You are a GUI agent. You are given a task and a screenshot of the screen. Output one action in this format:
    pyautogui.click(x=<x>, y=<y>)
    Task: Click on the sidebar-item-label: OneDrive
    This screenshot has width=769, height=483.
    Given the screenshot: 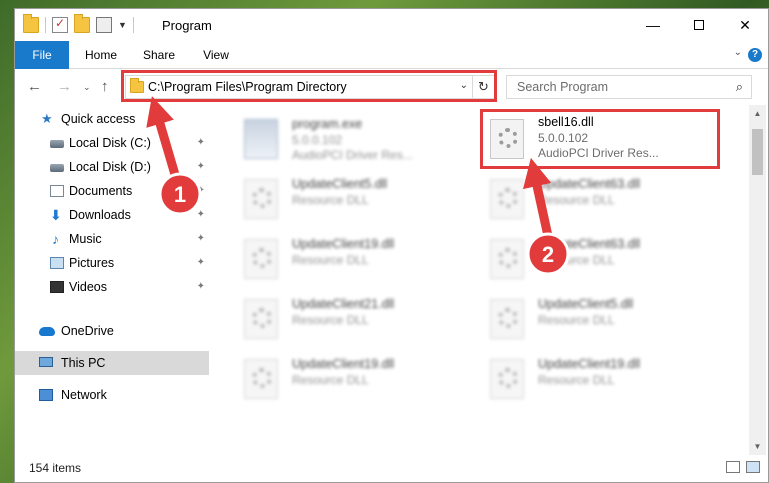 What is the action you would take?
    pyautogui.click(x=87, y=331)
    